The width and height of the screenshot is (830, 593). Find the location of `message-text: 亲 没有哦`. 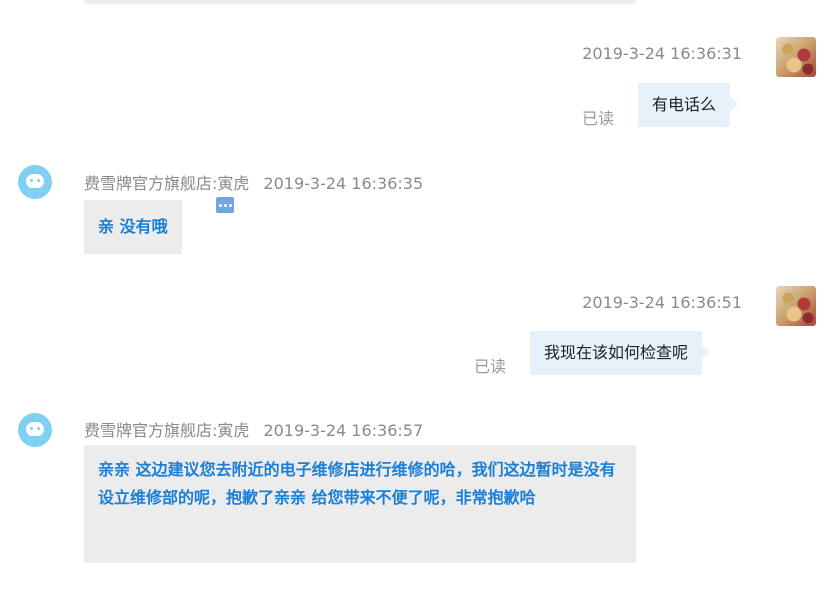

message-text: 亲 没有哦 is located at coordinates (133, 226).